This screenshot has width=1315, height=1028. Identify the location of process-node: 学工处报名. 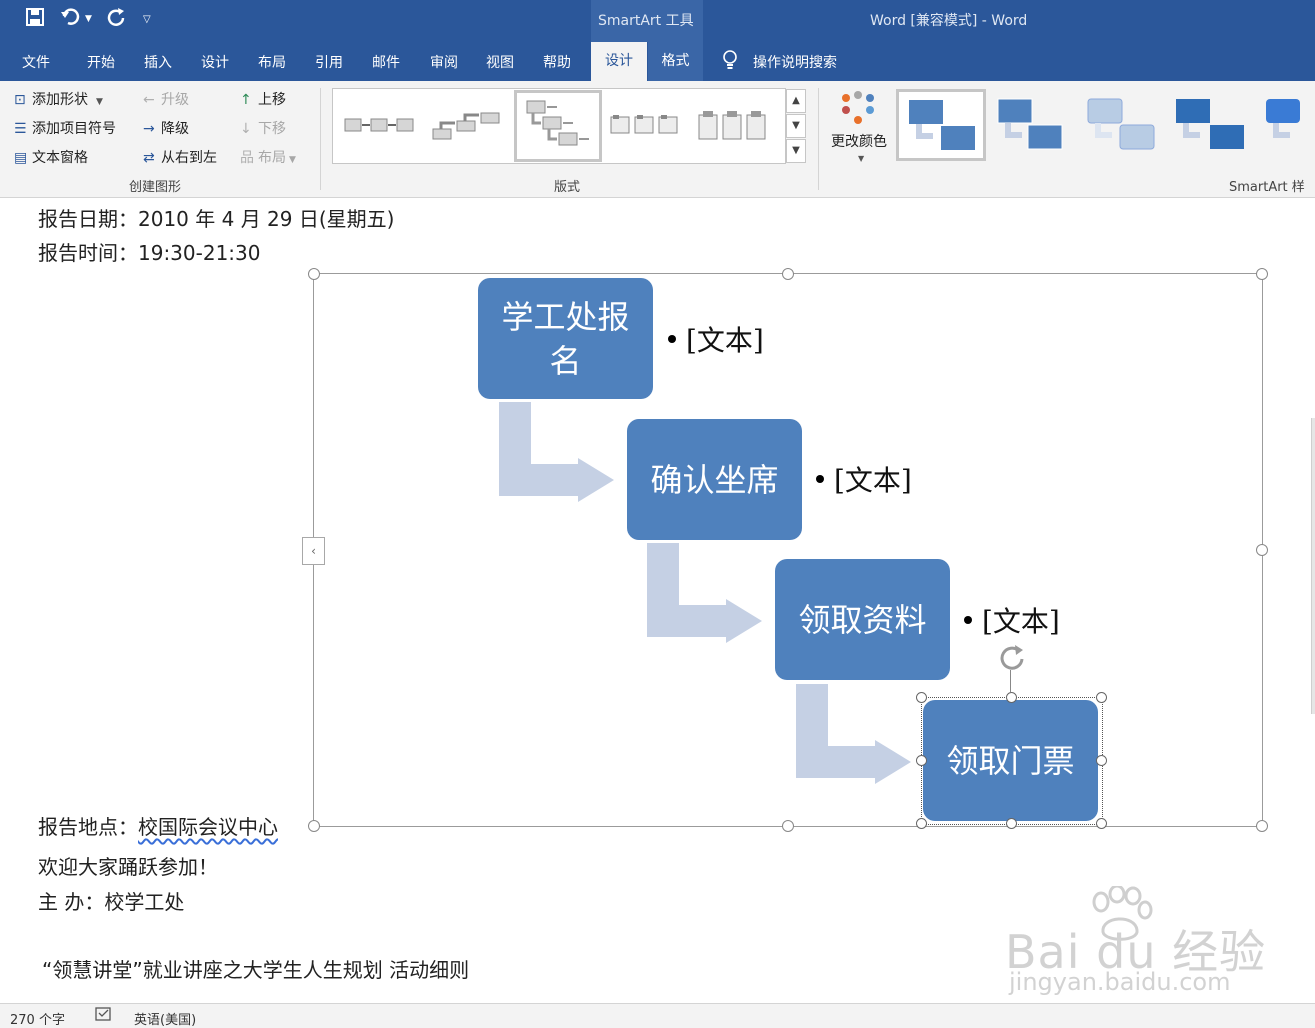
(565, 338).